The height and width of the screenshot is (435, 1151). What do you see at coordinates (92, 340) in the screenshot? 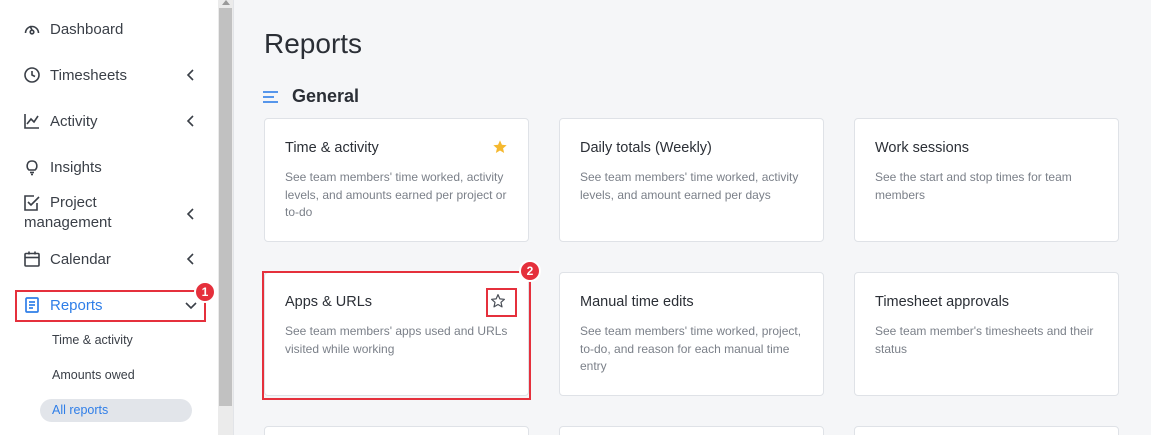
I see `sidebar-subitem-time-activity: Time & activity` at bounding box center [92, 340].